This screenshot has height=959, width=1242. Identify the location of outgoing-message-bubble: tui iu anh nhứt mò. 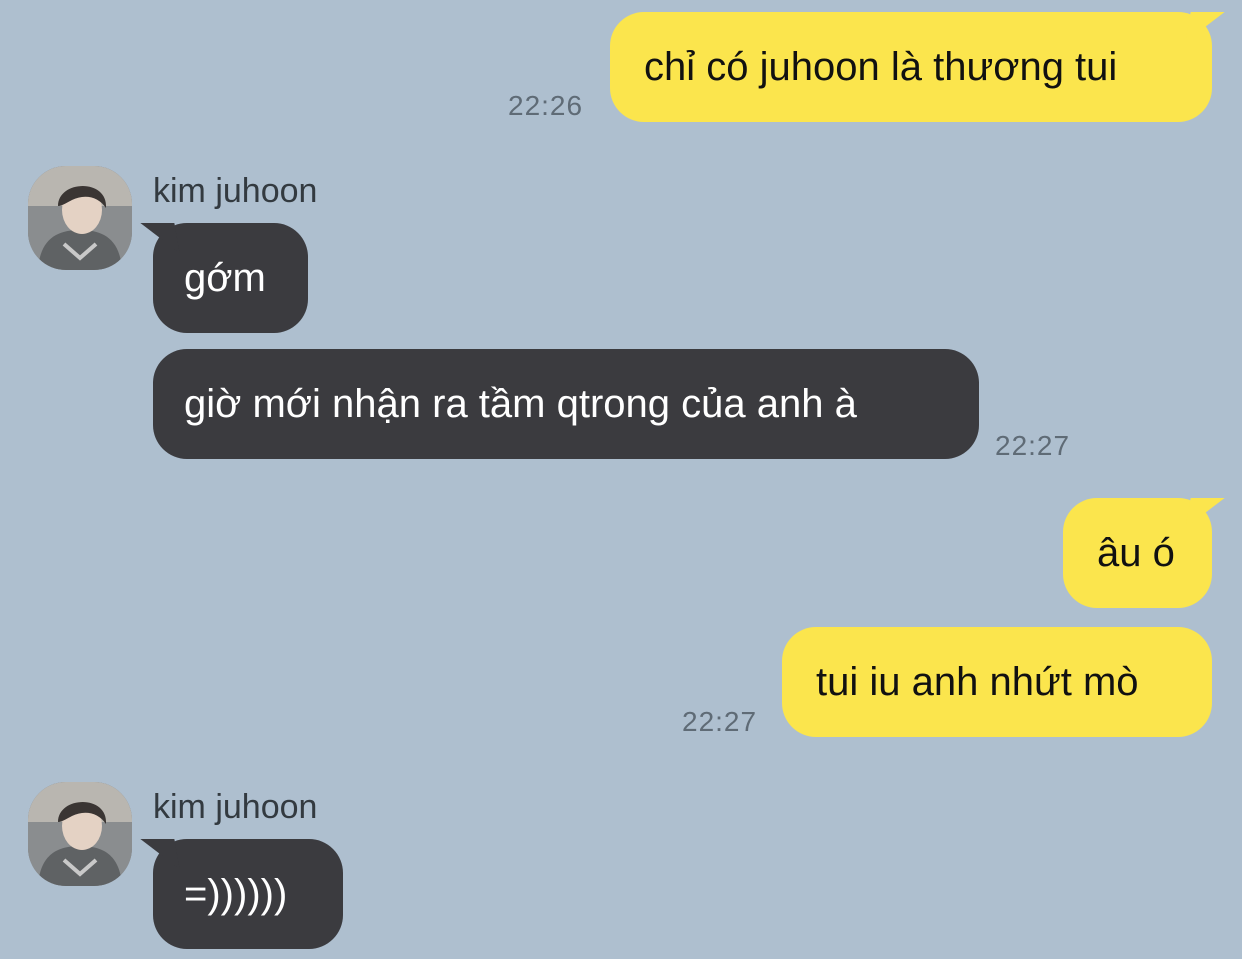
(997, 682).